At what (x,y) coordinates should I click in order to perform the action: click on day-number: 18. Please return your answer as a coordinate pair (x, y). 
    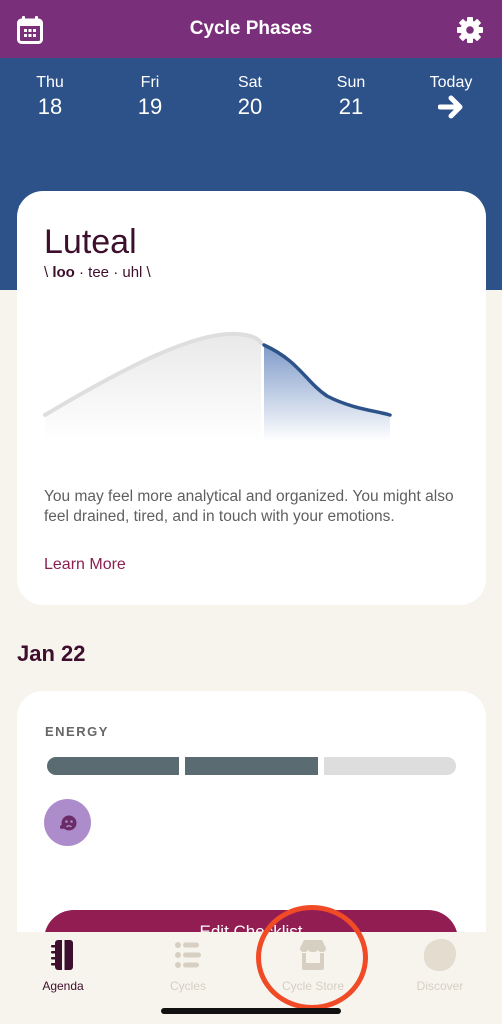
    Looking at the image, I should click on (50, 106).